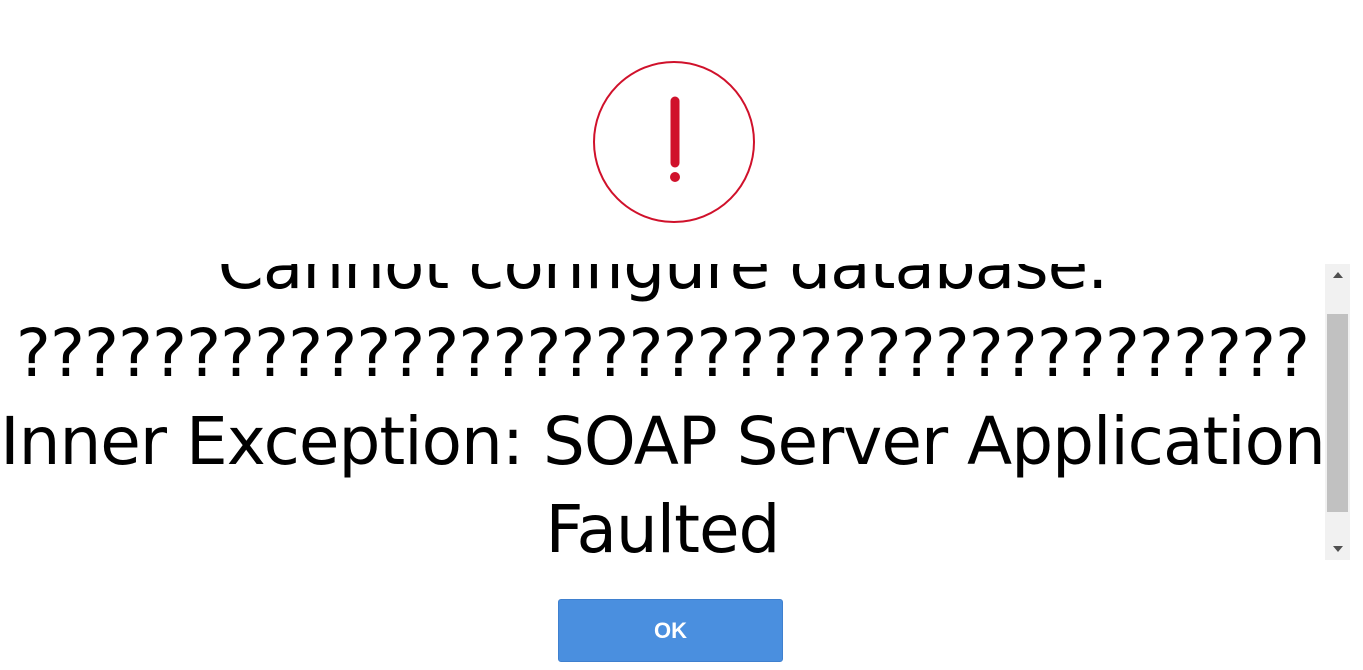 The image size is (1363, 670). I want to click on ok-button-label: OK, so click(670, 630).